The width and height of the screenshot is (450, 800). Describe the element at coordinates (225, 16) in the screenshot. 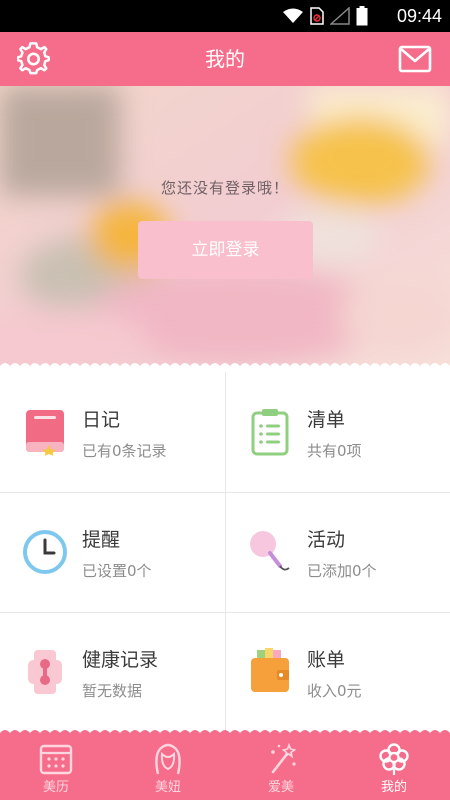

I see `status-bar: 09:44` at that location.